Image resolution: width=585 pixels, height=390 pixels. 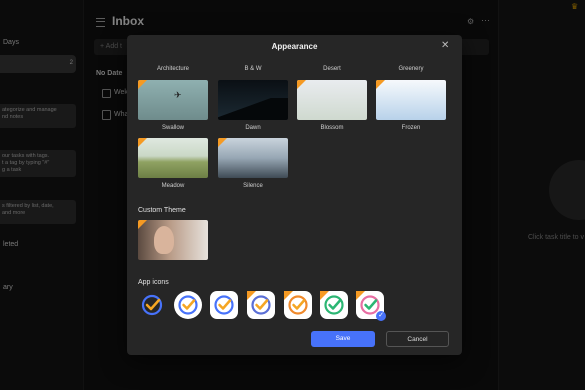 What do you see at coordinates (381, 316) in the screenshot?
I see `selected-check-icon: ✓` at bounding box center [381, 316].